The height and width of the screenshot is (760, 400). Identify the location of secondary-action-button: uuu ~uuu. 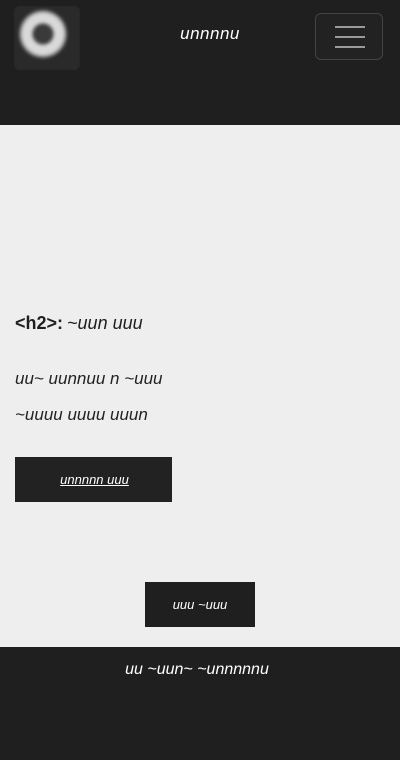
(200, 604).